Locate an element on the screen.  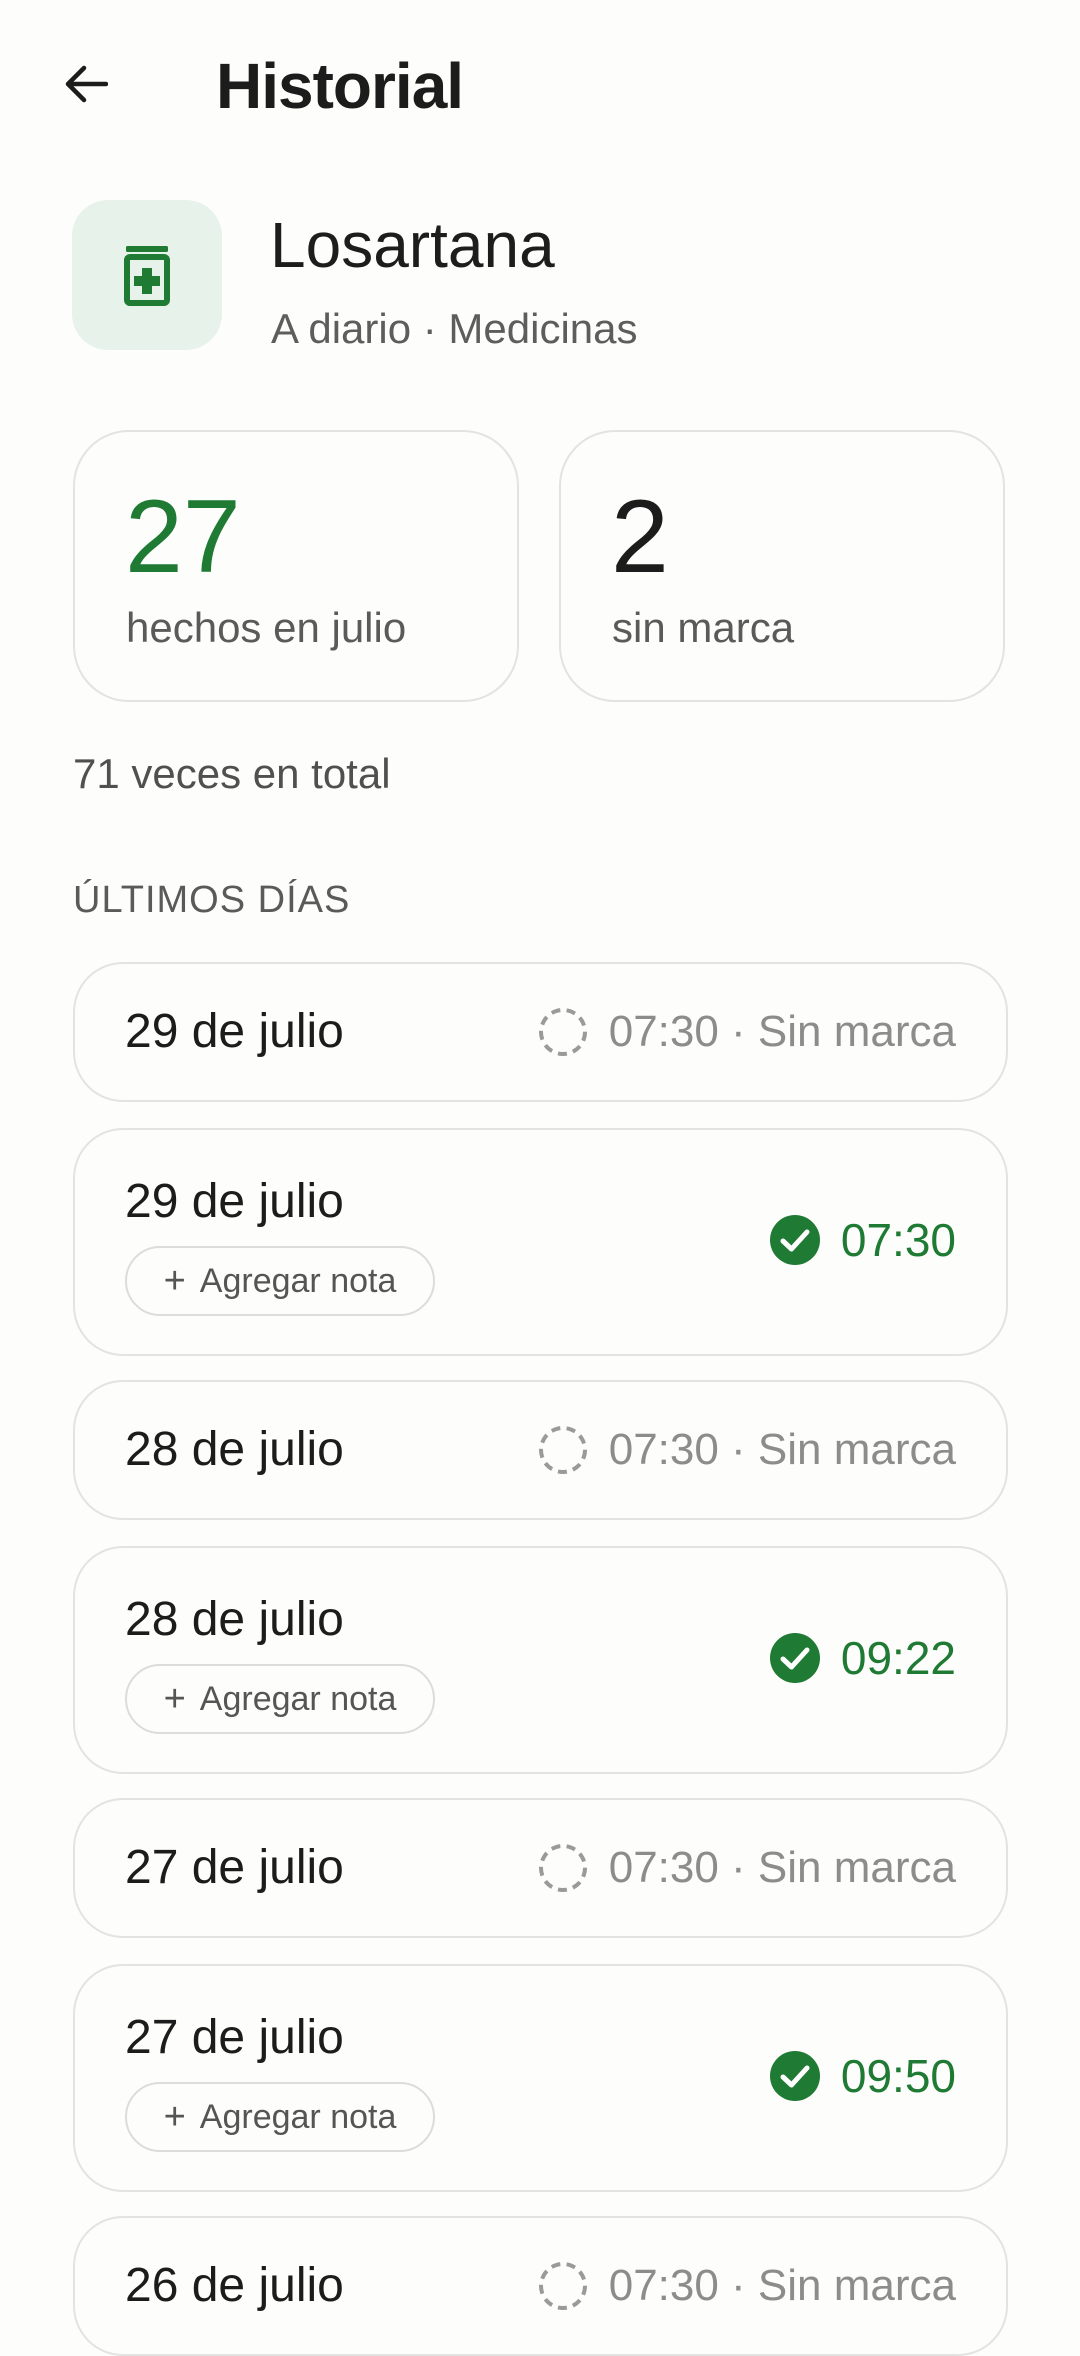
stat-unmarked-value: 2 is located at coordinates (640, 537).